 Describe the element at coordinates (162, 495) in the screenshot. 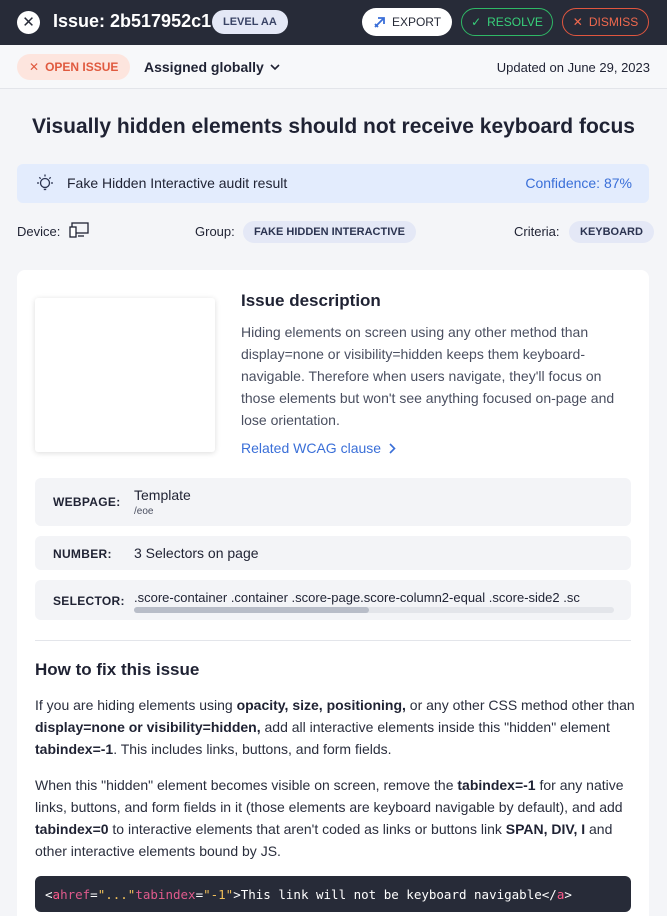

I see `webpage-value: Template` at that location.